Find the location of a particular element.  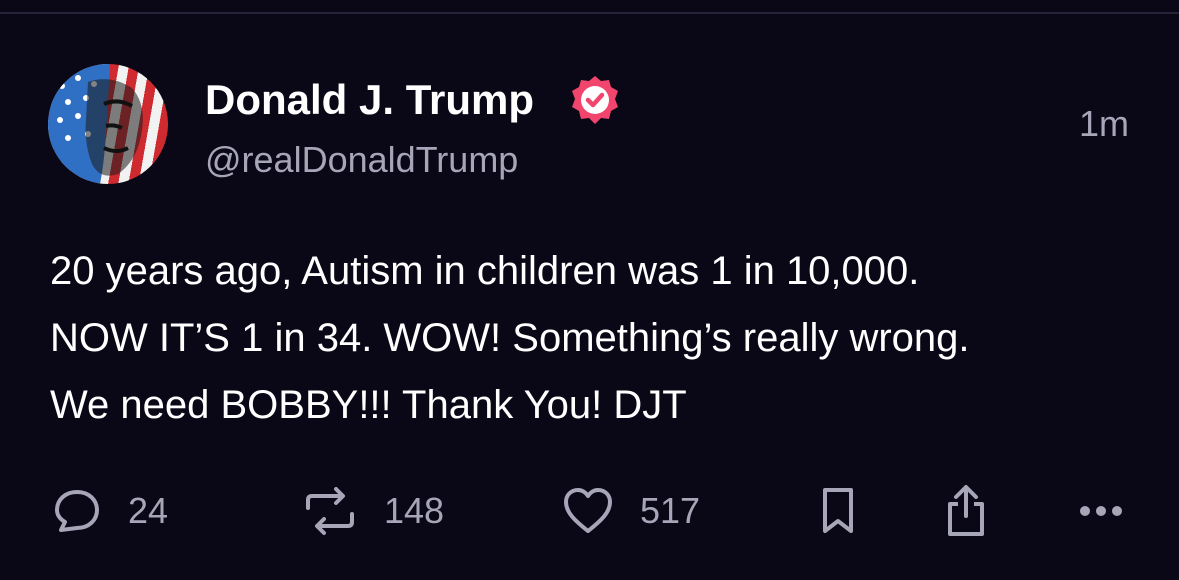

heart-icon is located at coordinates (588, 510).